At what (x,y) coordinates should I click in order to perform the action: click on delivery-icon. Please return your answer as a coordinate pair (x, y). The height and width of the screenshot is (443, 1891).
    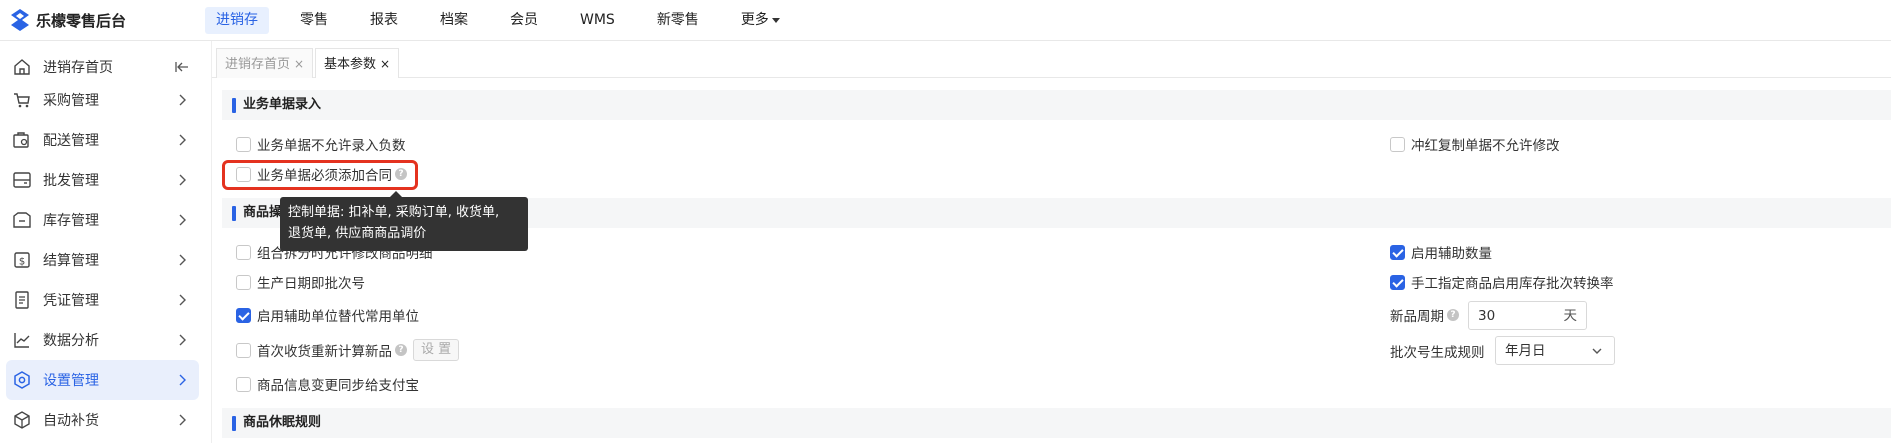
    Looking at the image, I should click on (21, 140).